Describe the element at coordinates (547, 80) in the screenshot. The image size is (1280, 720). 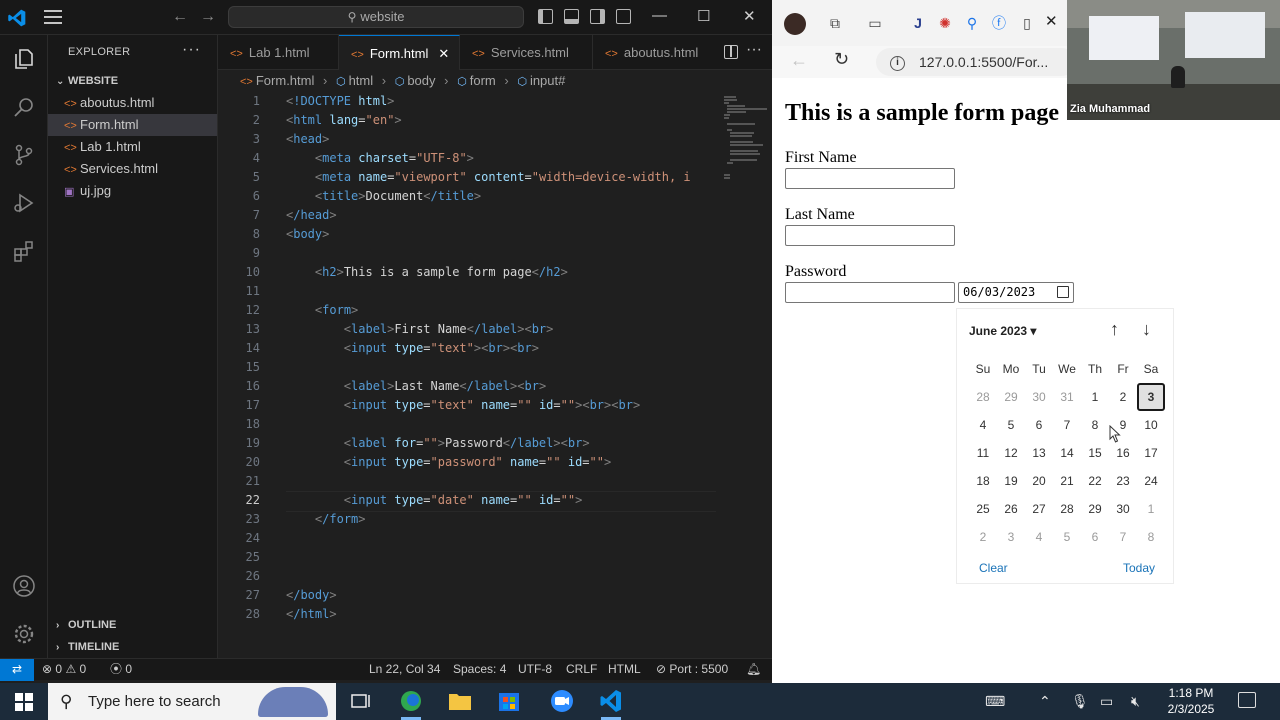
I see `breadcrumb-input: input#` at that location.